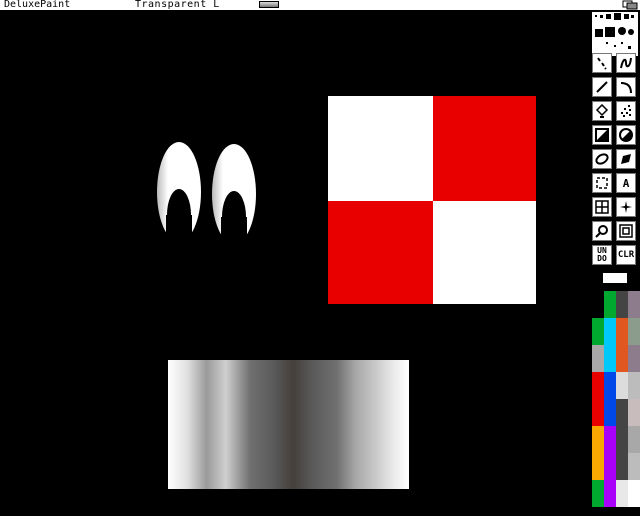 The width and height of the screenshot is (640, 516). I want to click on zoom-icon, so click(626, 231).